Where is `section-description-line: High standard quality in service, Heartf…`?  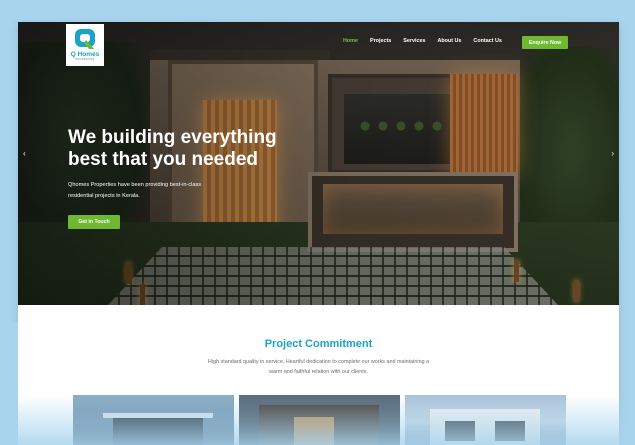
section-description-line: High standard quality in service, Heartf… is located at coordinates (318, 362).